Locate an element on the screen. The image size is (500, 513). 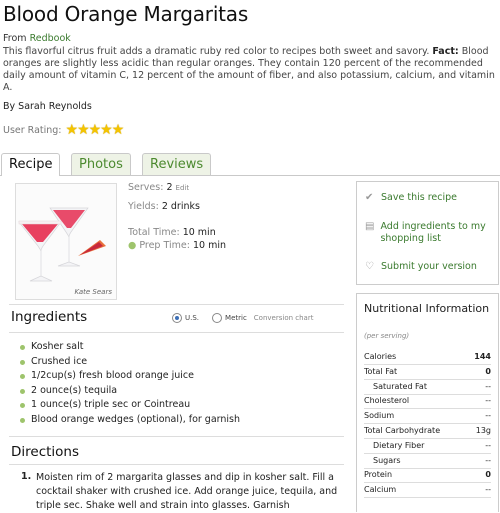
nutrient-label: Saturated Fat is located at coordinates (400, 386).